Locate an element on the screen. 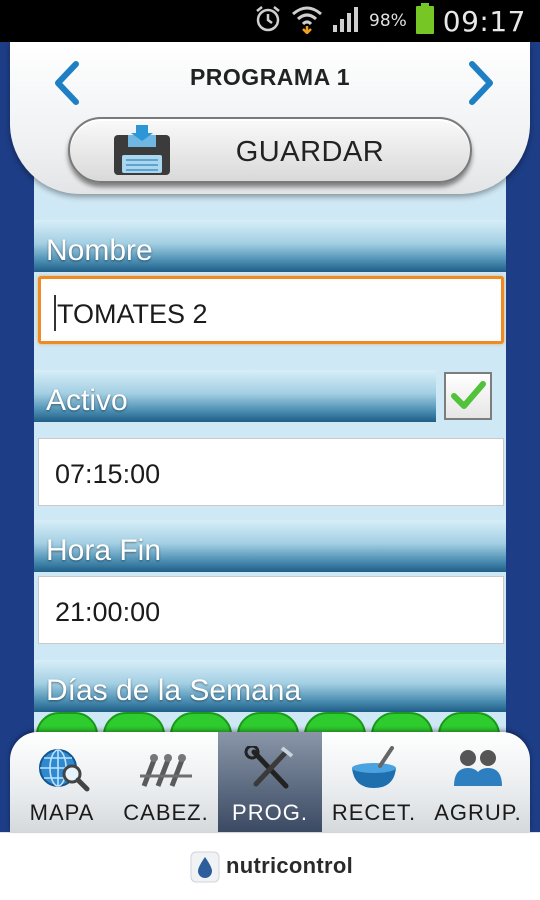  hora-fin-input: 21:00:00 is located at coordinates (271, 610).